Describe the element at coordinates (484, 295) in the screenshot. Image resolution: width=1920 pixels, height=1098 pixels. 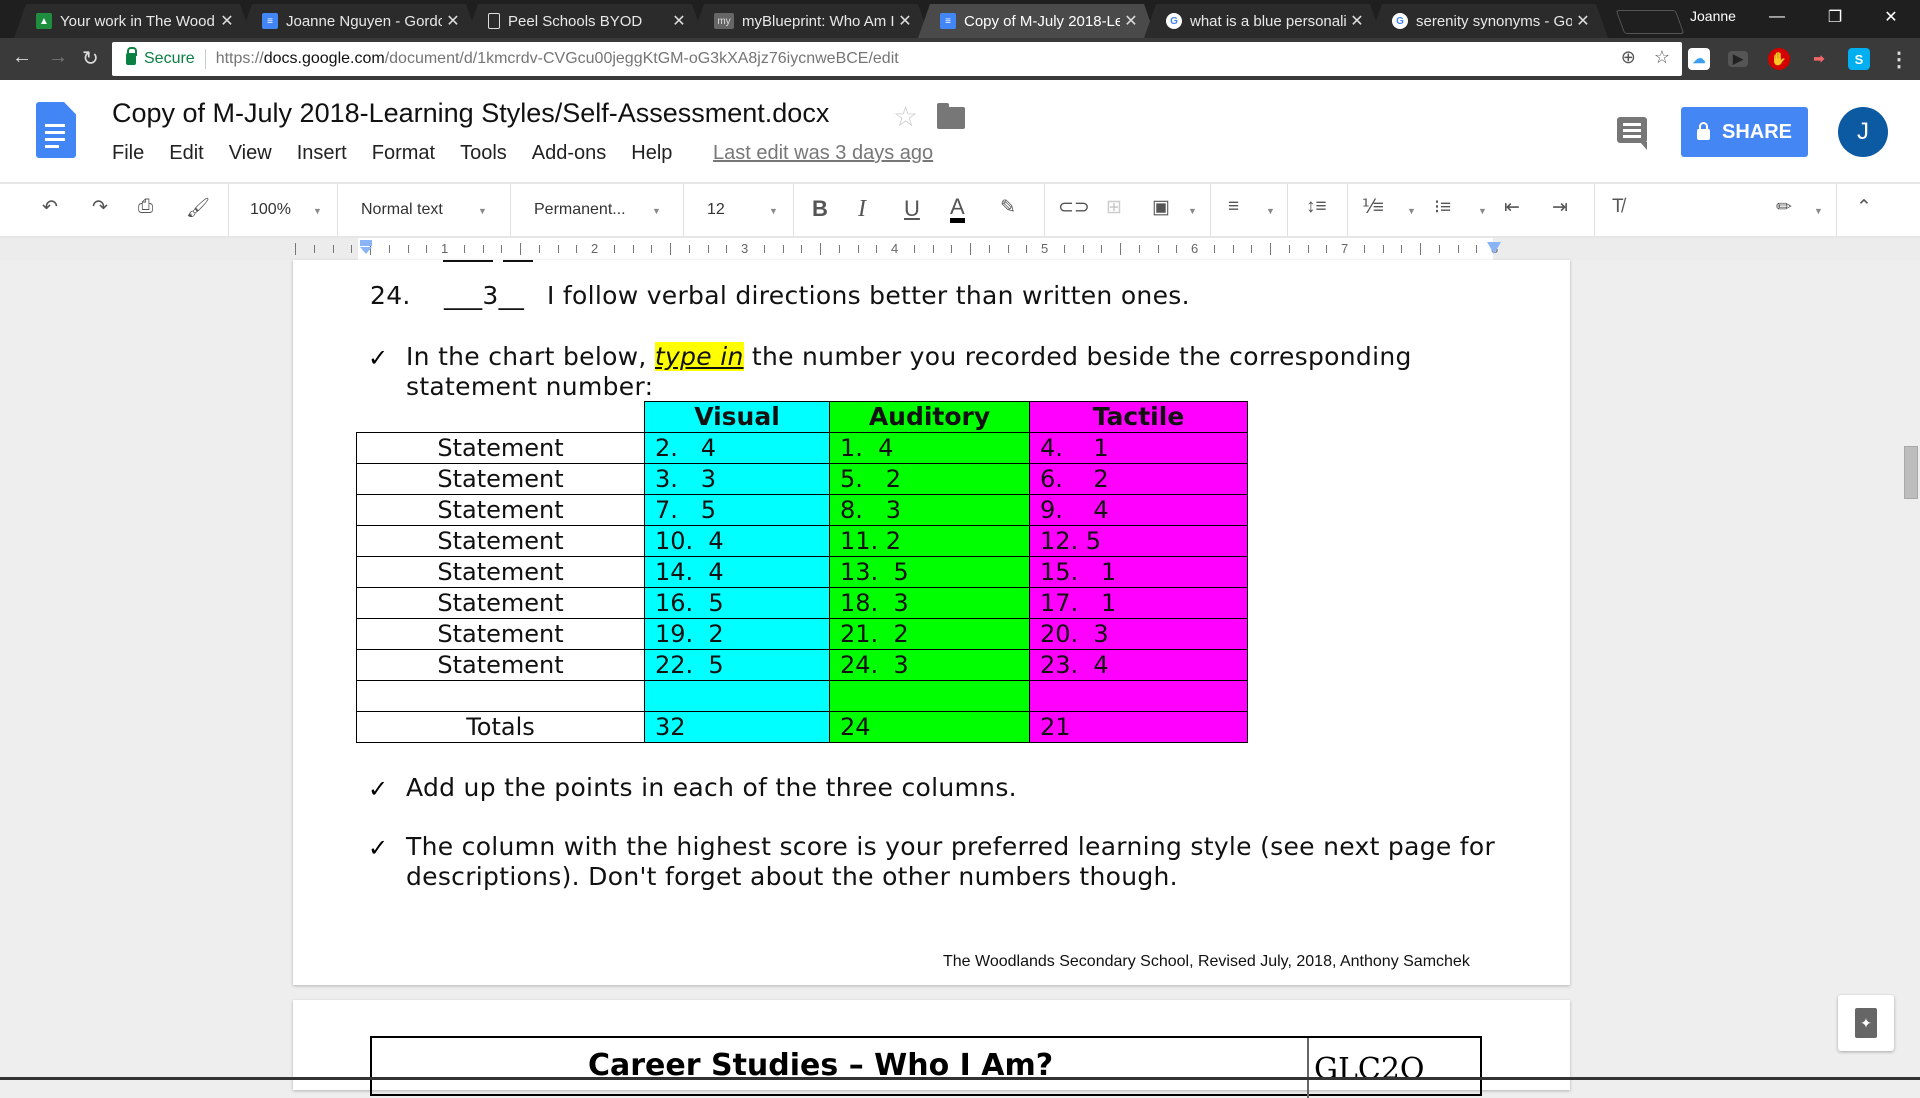
I see `item-24-answer: ___3__` at that location.